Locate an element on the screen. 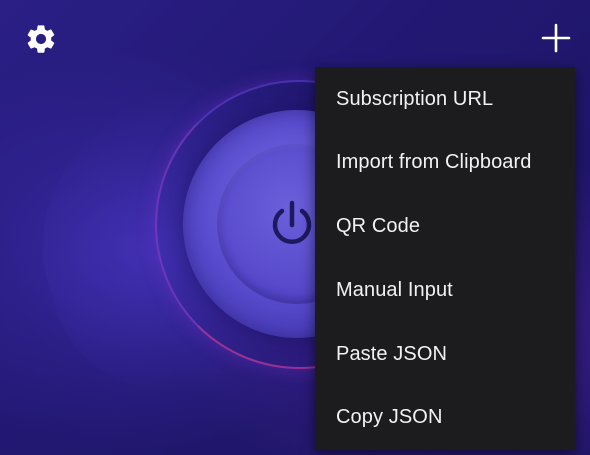 The image size is (590, 455). menu-item-subscription-url: Subscription URL is located at coordinates (445, 99).